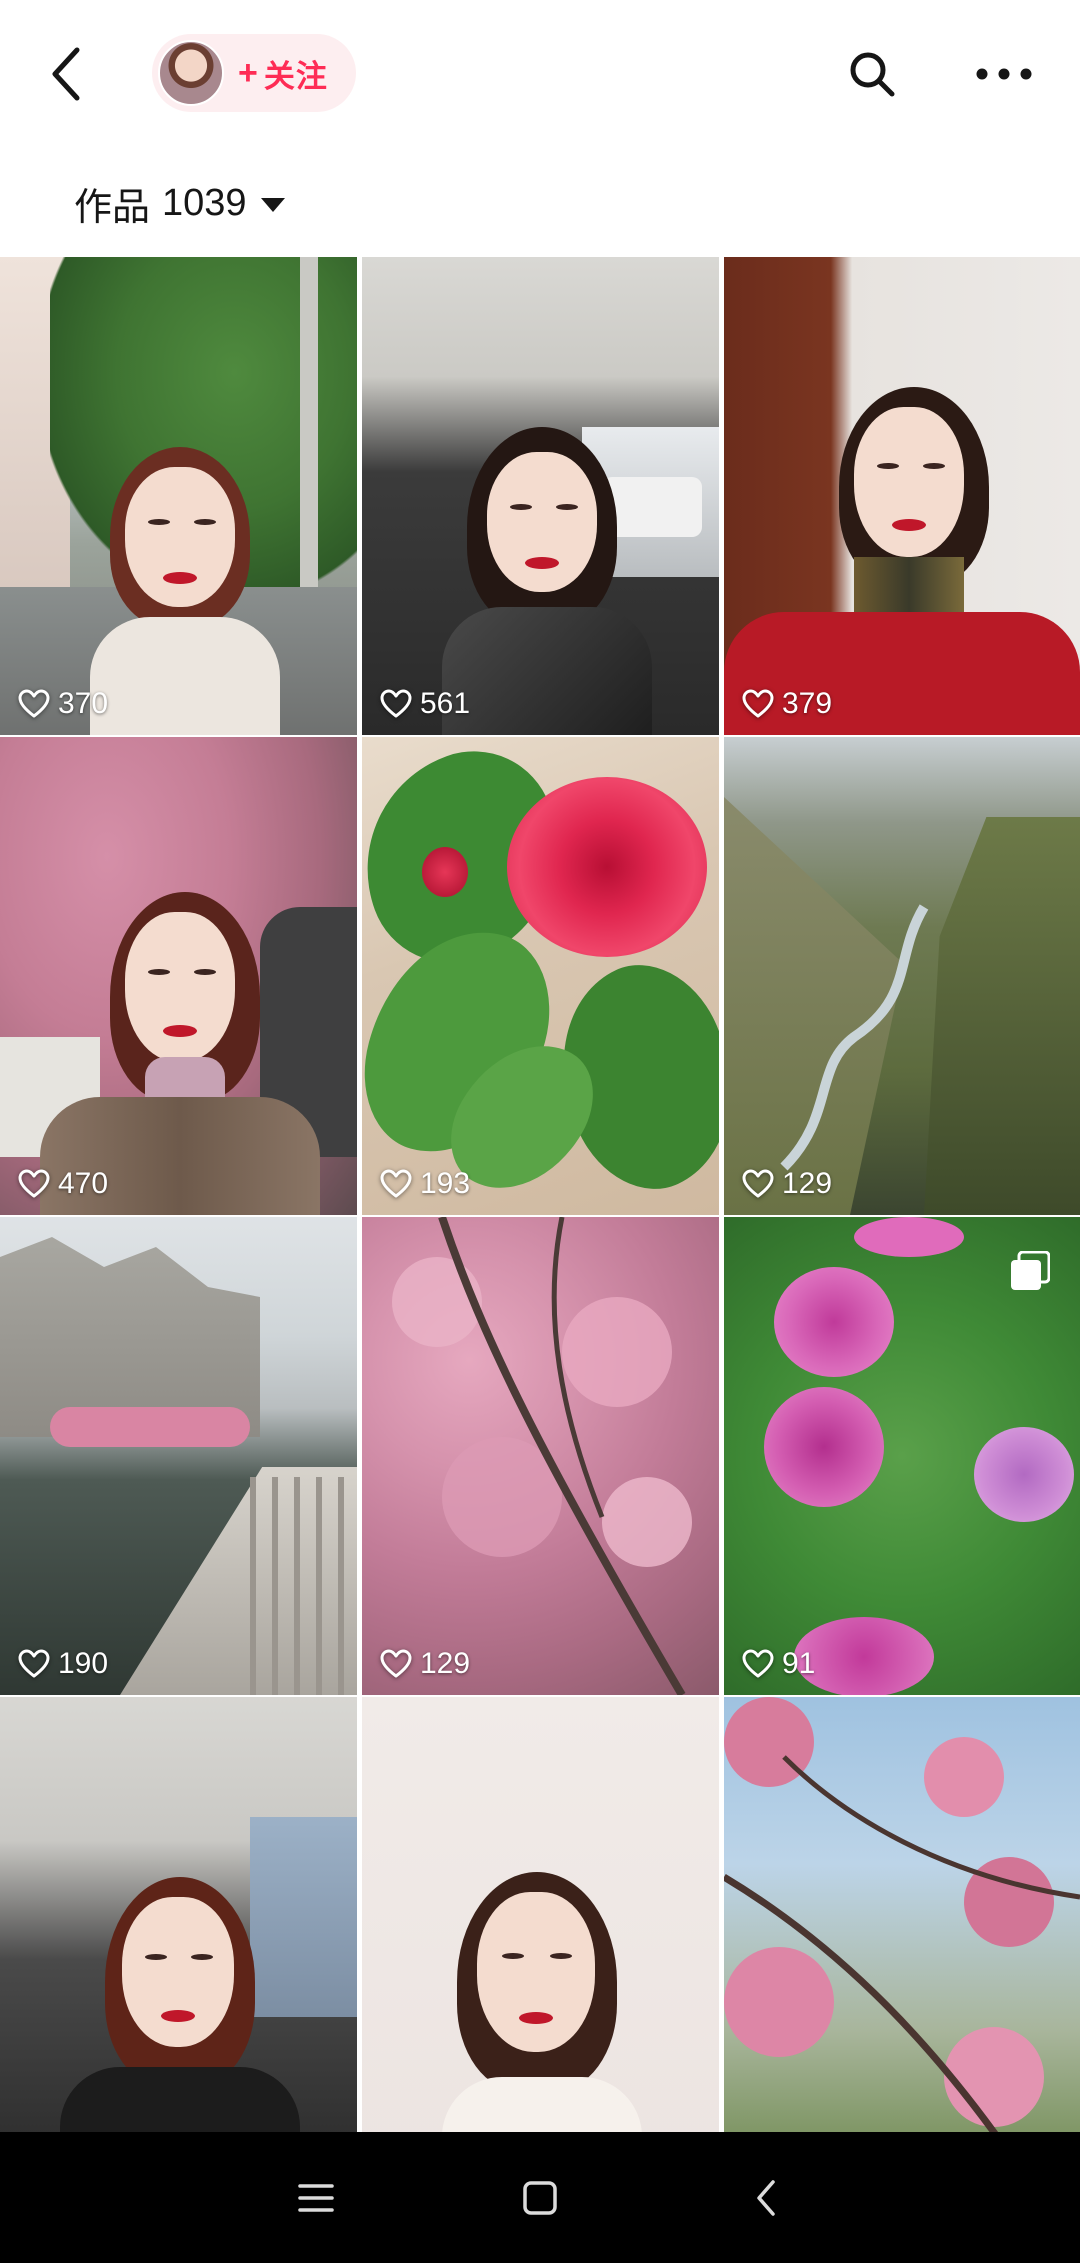  I want to click on more-button, so click(1004, 74).